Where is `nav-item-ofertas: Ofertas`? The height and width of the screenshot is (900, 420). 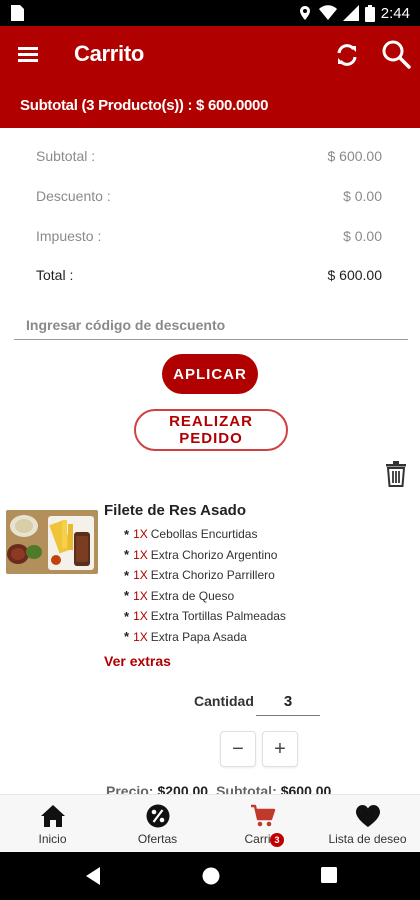 nav-item-ofertas: Ofertas is located at coordinates (157, 823).